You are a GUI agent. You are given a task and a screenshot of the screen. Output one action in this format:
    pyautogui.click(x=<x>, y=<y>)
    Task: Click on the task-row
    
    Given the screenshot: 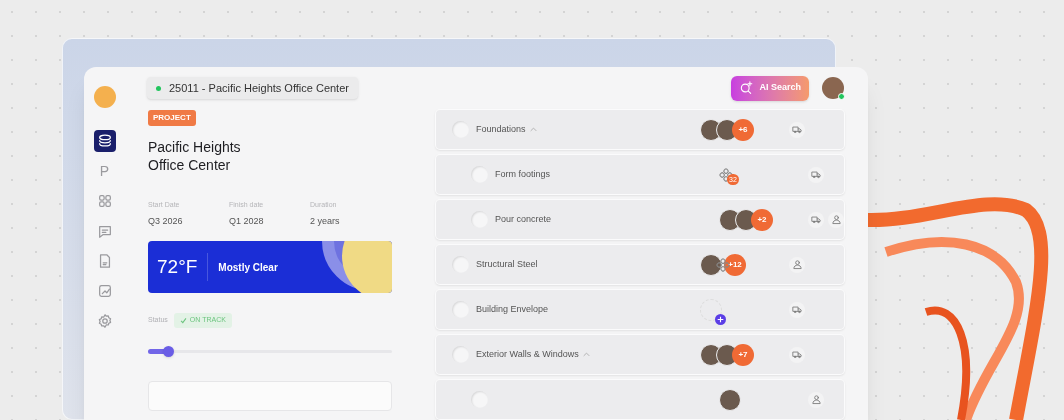 What is the action you would take?
    pyautogui.click(x=640, y=399)
    